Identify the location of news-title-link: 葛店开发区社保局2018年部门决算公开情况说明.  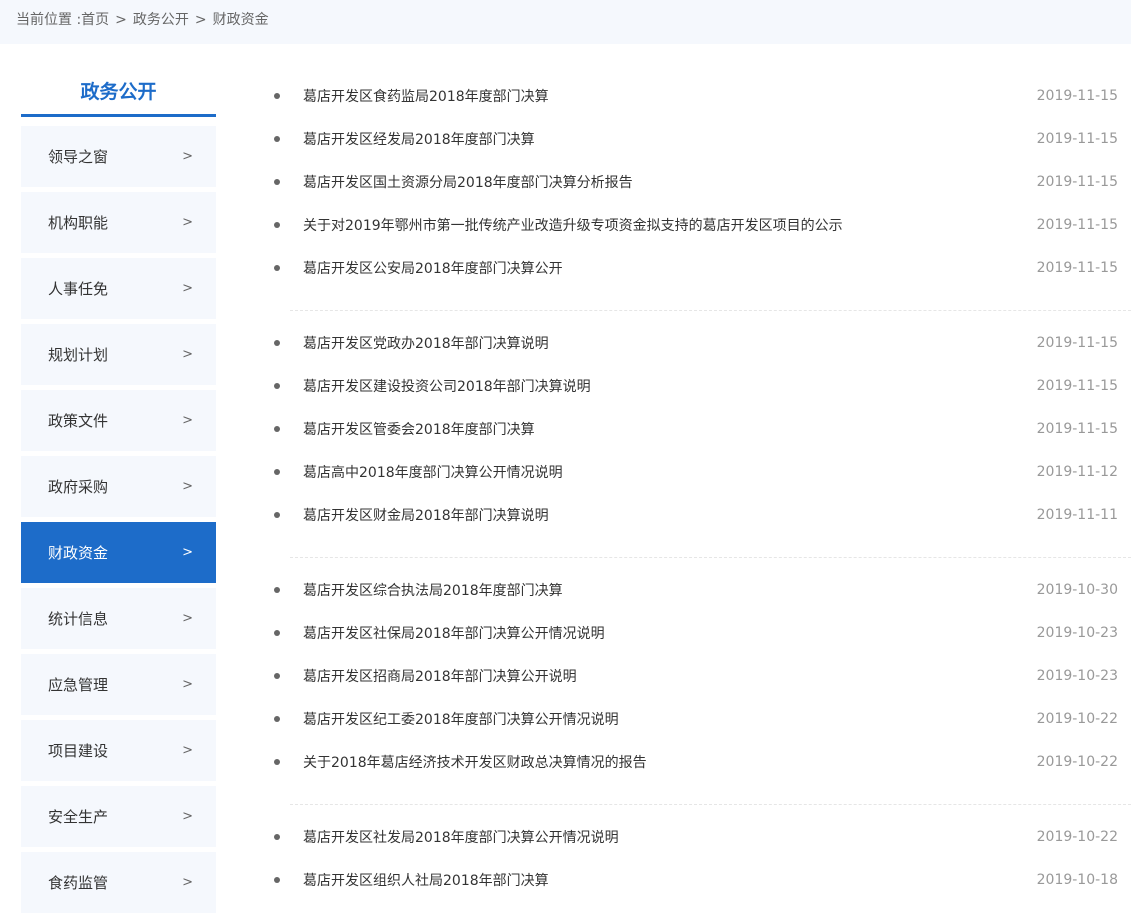
(670, 633).